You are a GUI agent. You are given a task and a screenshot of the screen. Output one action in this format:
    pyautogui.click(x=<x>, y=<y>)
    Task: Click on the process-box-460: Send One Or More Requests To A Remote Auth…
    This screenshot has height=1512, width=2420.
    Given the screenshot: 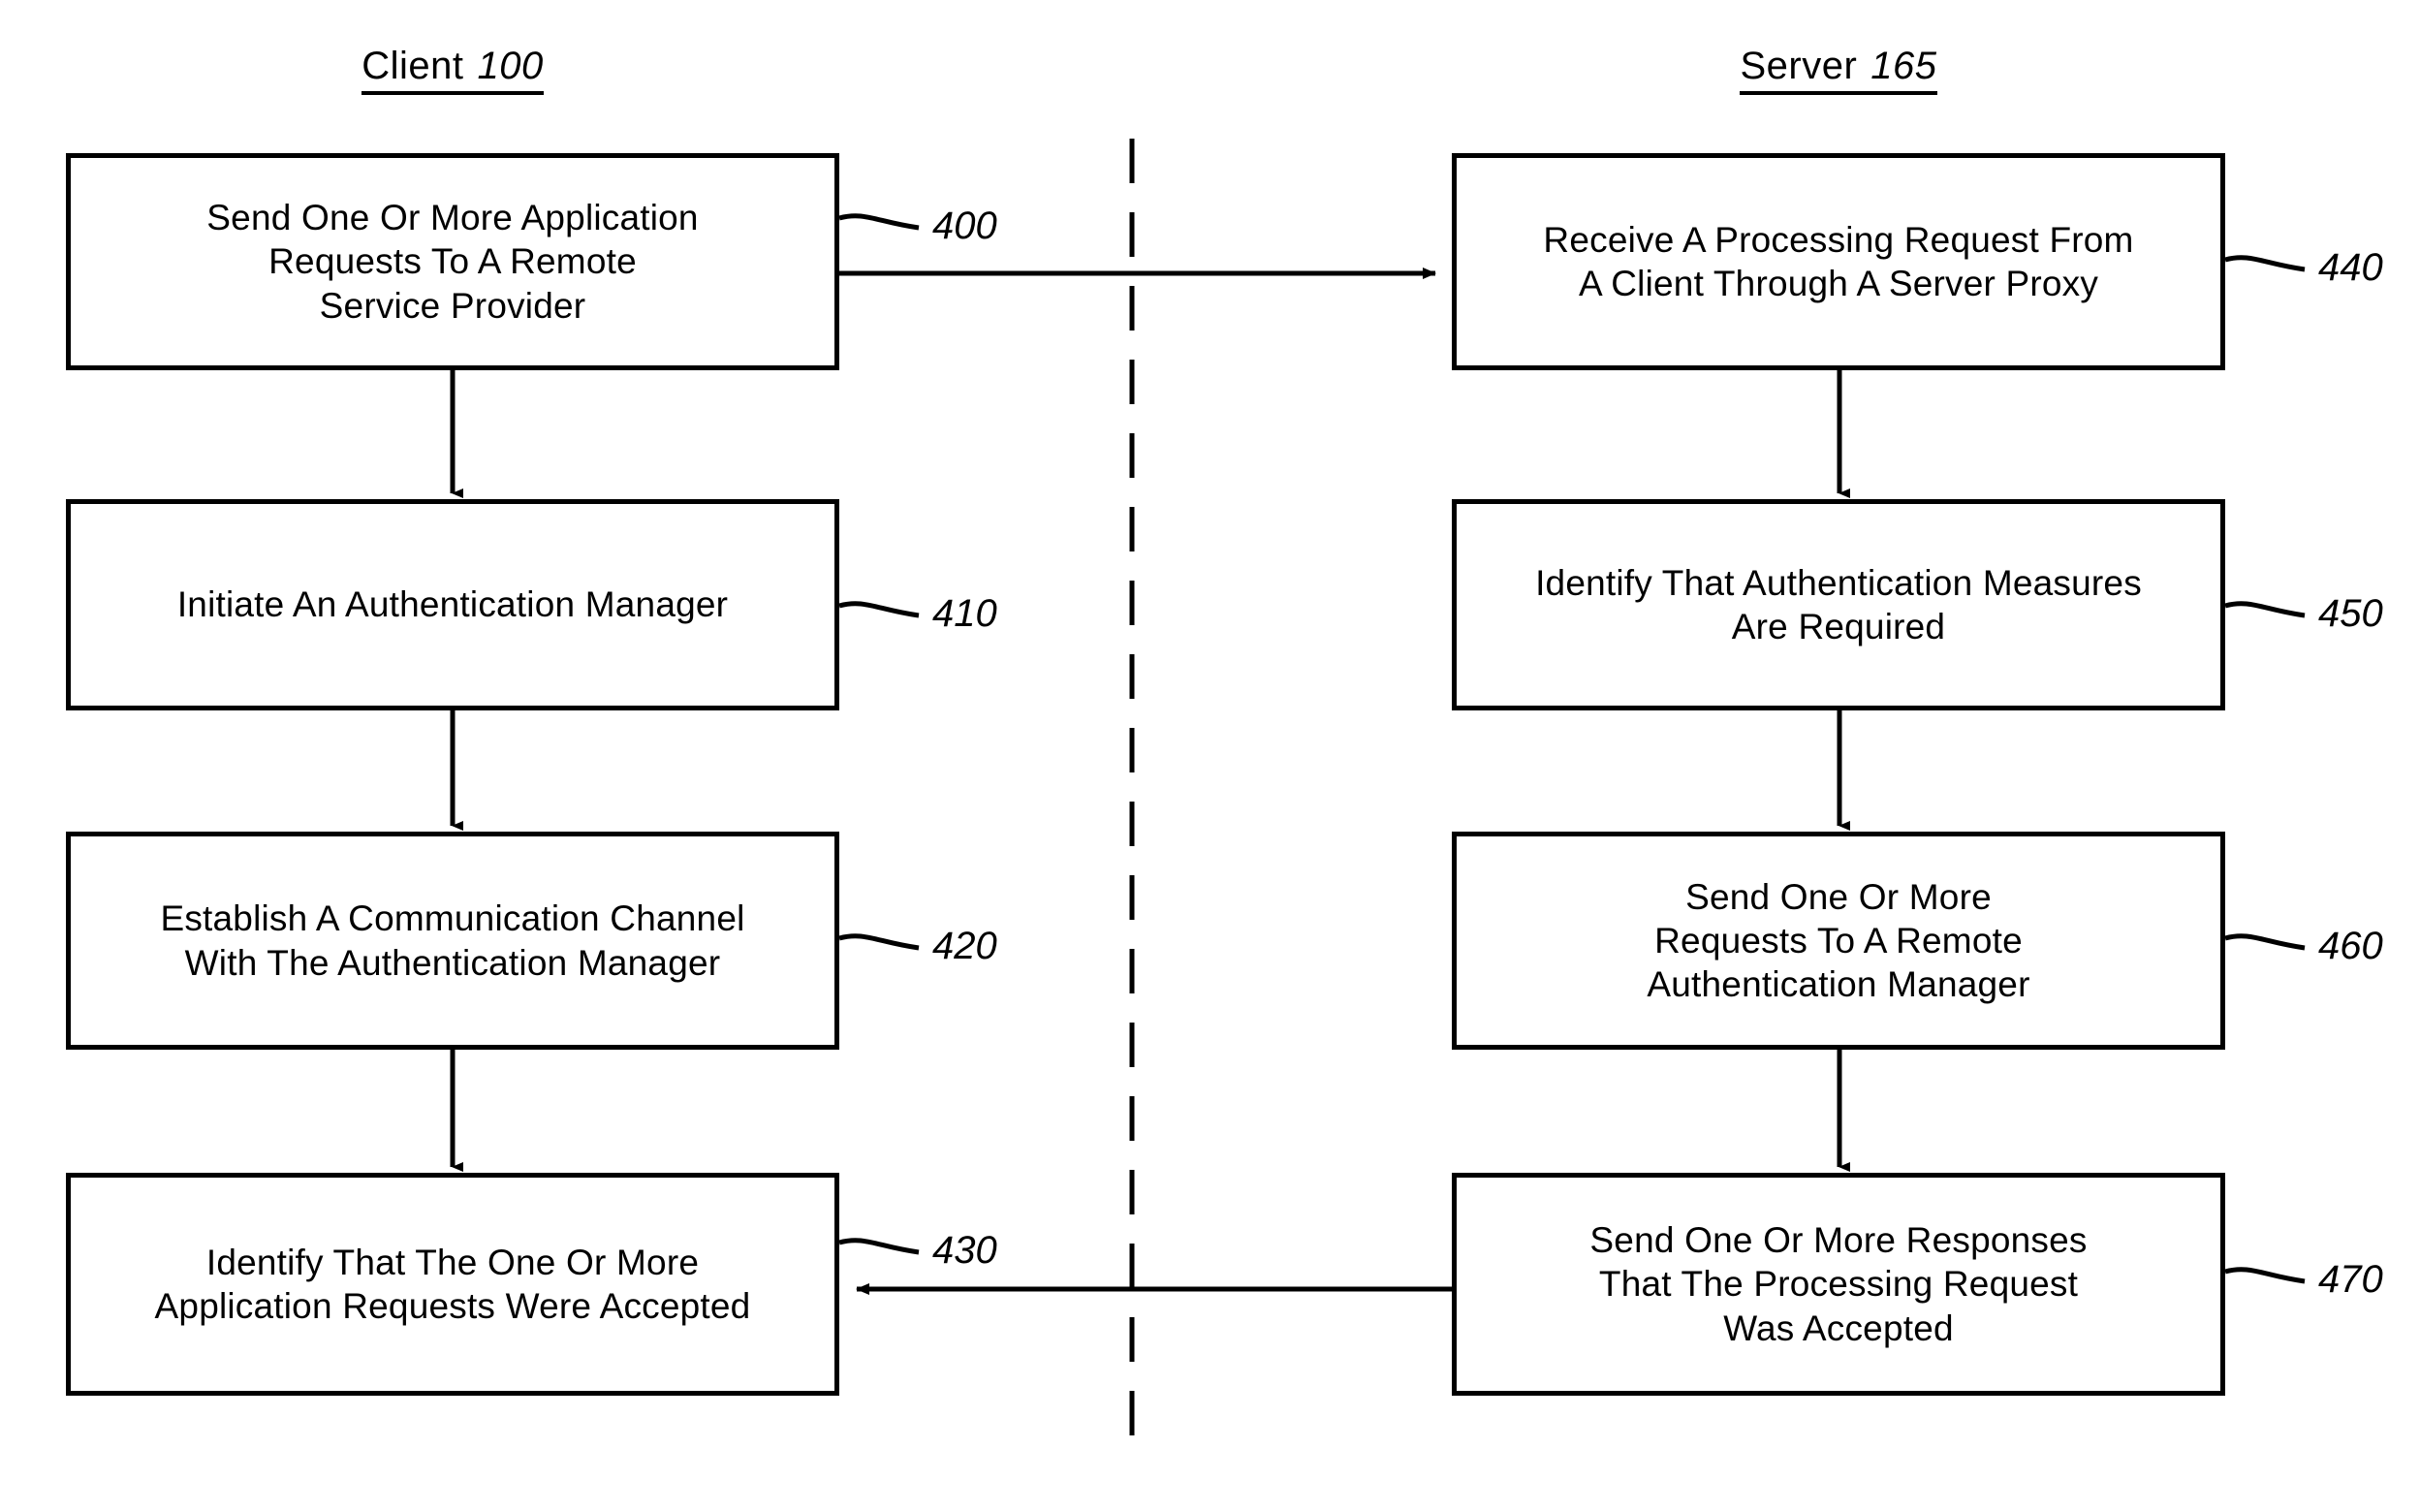 What is the action you would take?
    pyautogui.click(x=1838, y=941)
    